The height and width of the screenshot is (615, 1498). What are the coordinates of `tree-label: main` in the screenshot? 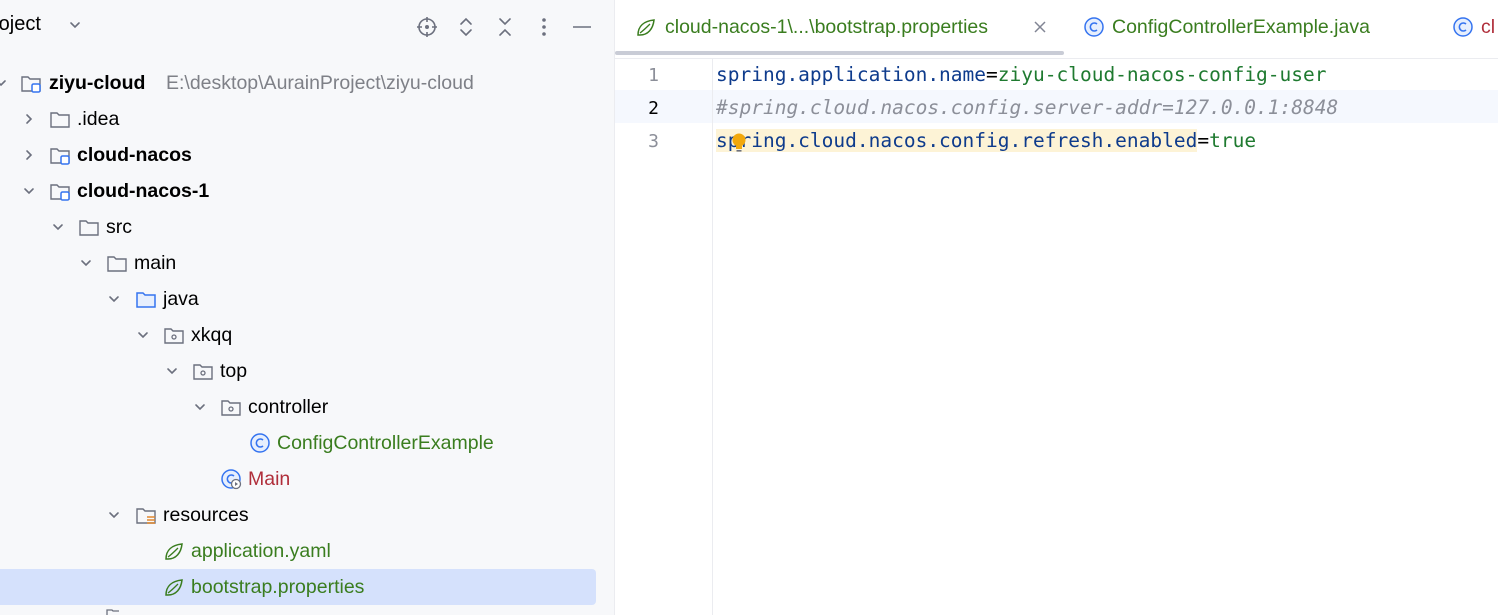 It's located at (155, 263).